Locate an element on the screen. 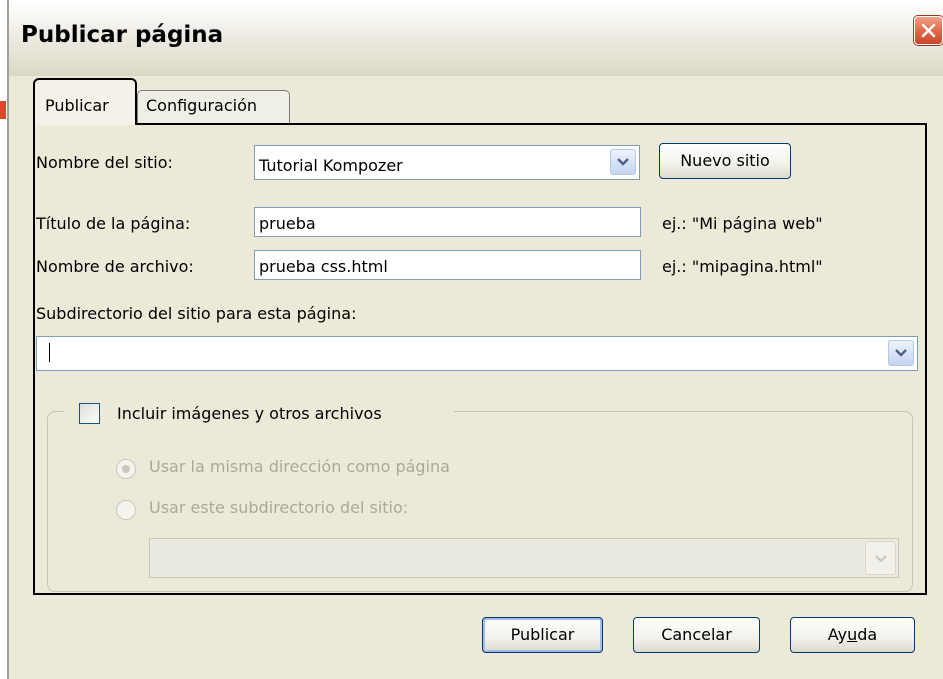 This screenshot has width=943, height=679. subdir-combo-input is located at coordinates (477, 353).